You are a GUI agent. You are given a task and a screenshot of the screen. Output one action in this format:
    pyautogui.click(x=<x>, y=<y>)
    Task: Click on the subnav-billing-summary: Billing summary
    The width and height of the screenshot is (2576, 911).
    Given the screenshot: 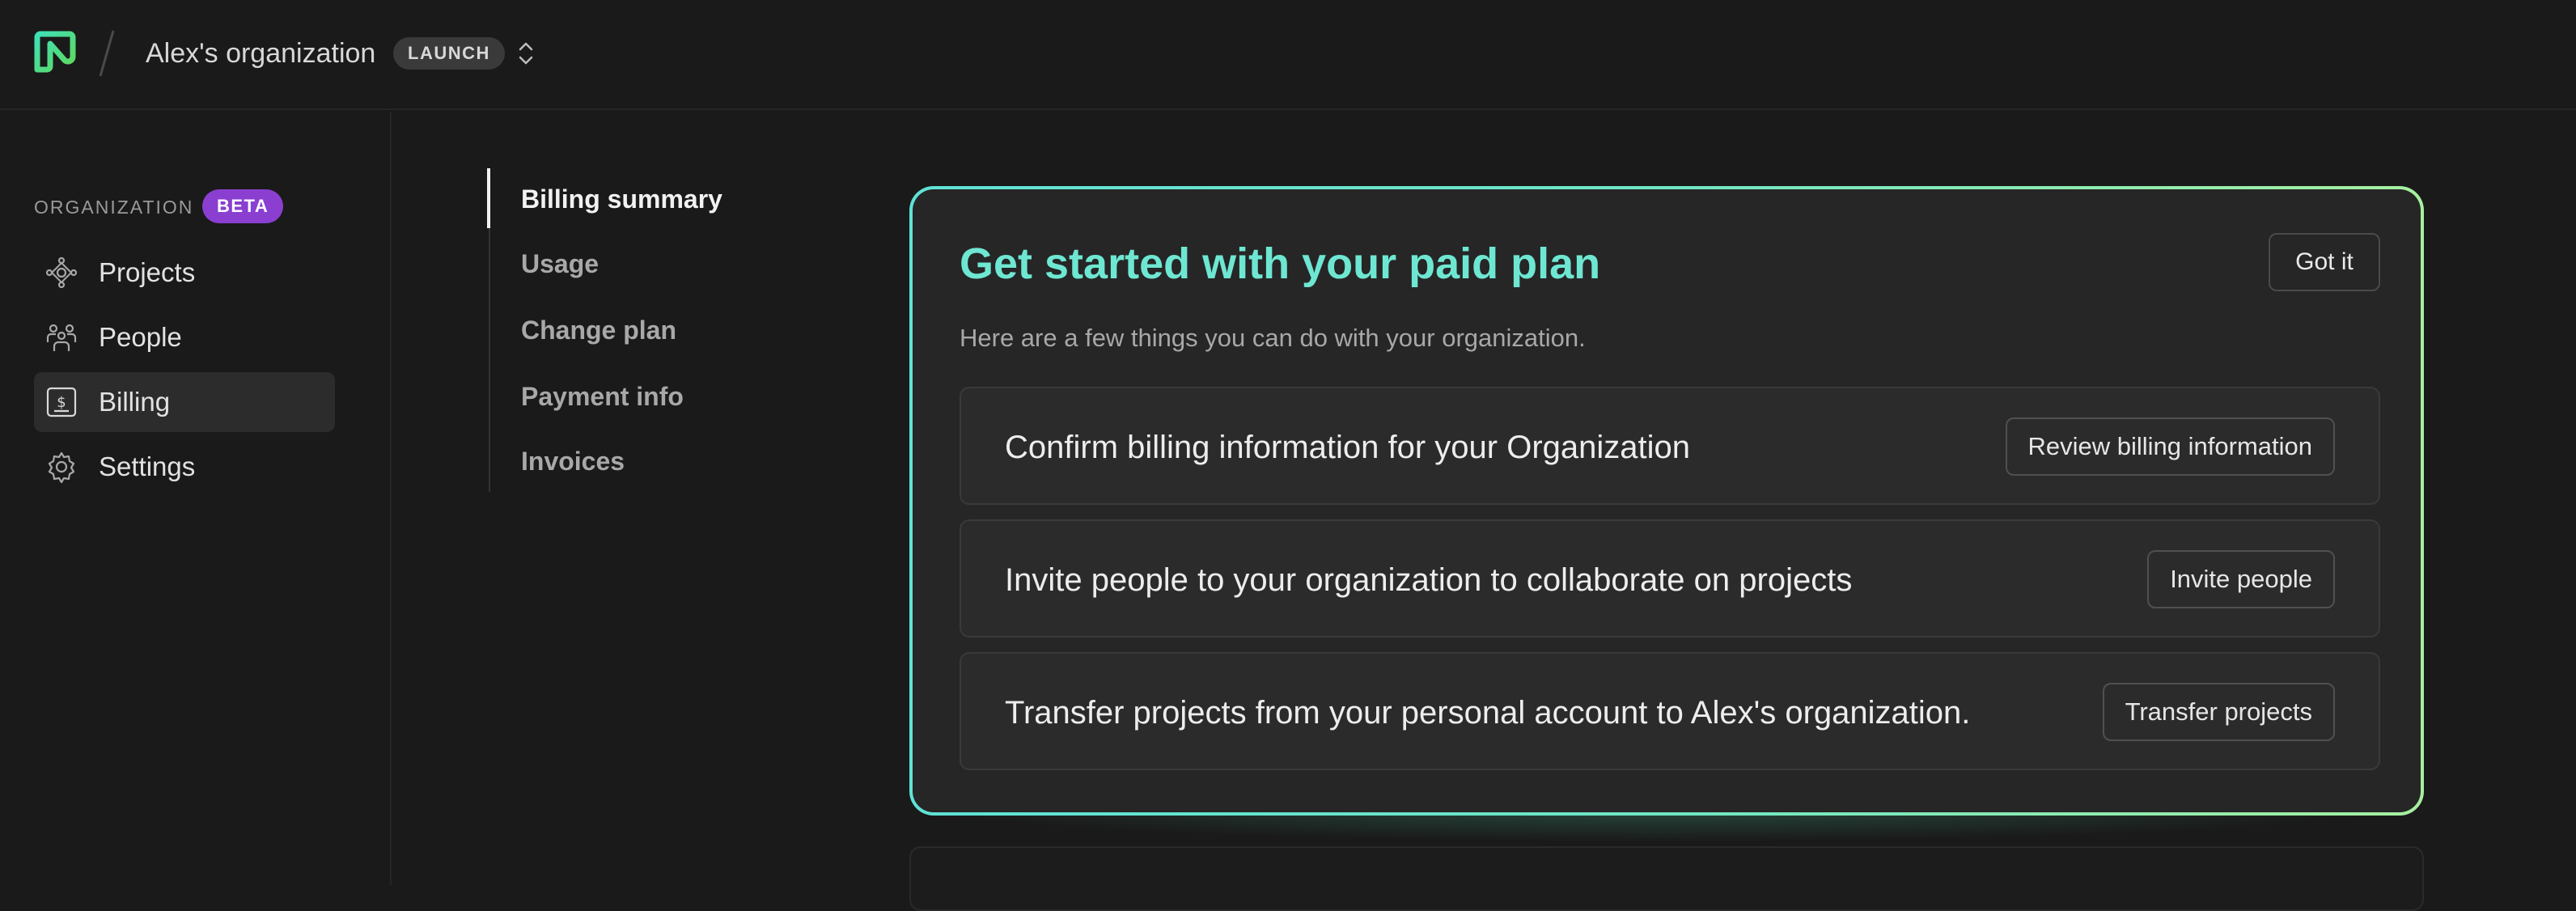 What is the action you would take?
    pyautogui.click(x=621, y=199)
    